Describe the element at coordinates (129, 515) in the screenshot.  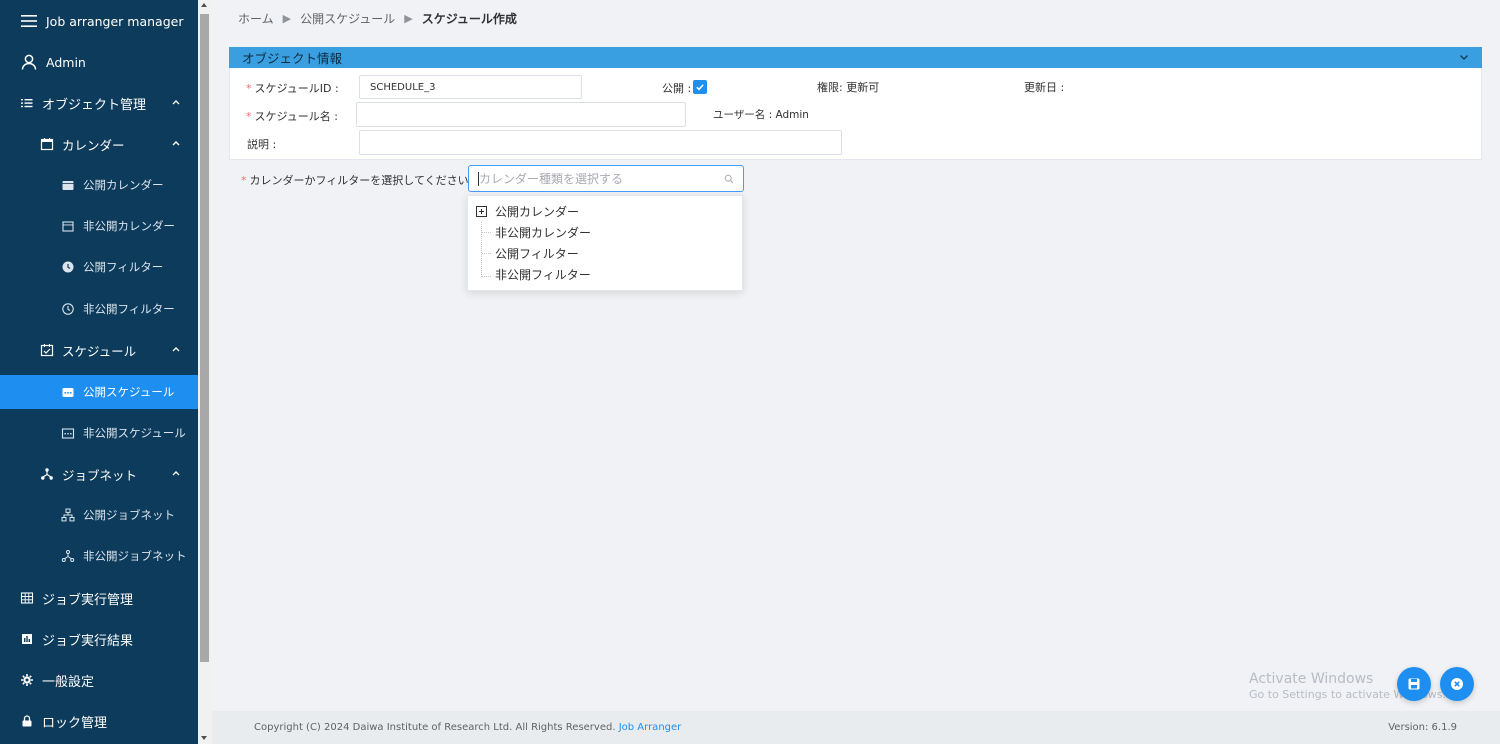
I see `sidebar-item-label: 公開ジョブネット` at that location.